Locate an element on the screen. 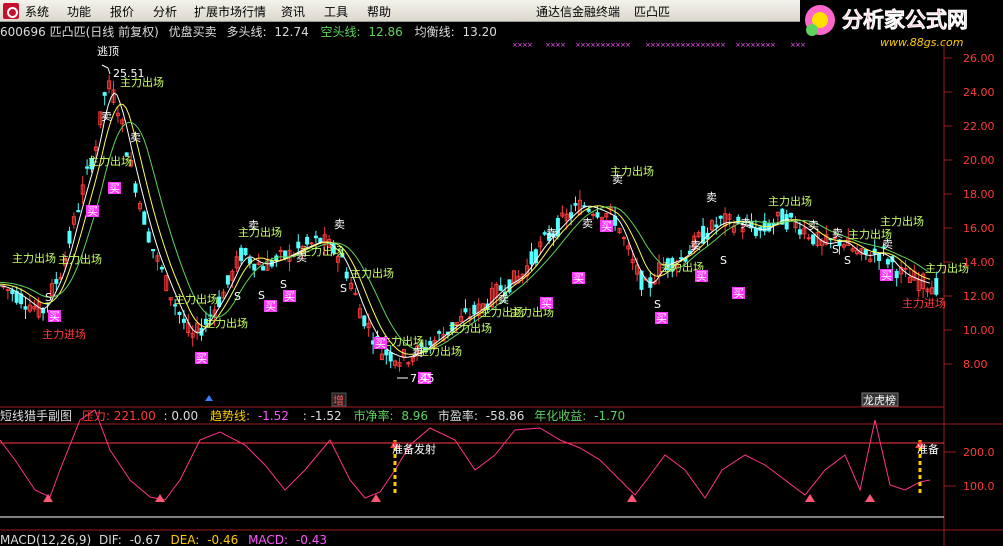 This screenshot has height=546, width=1003. window-stock-name: 匹凸匹 is located at coordinates (652, 12).